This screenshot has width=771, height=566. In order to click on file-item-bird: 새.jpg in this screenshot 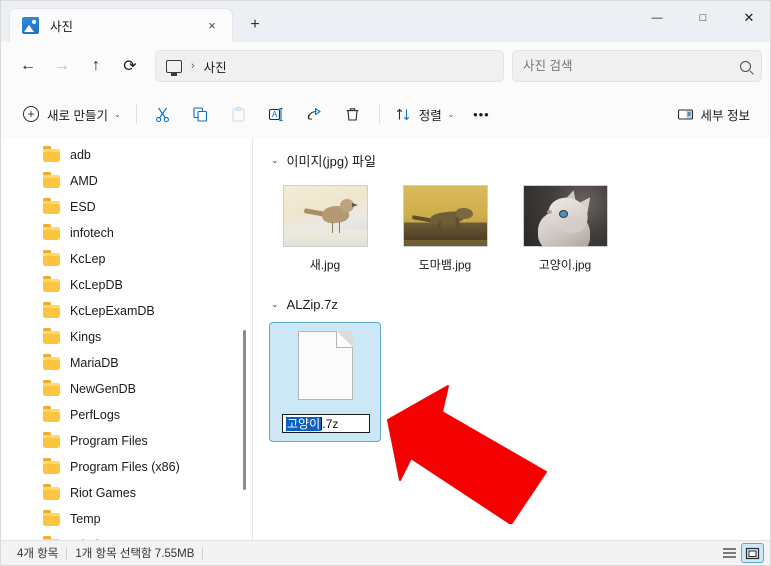, I will do `click(325, 232)`.